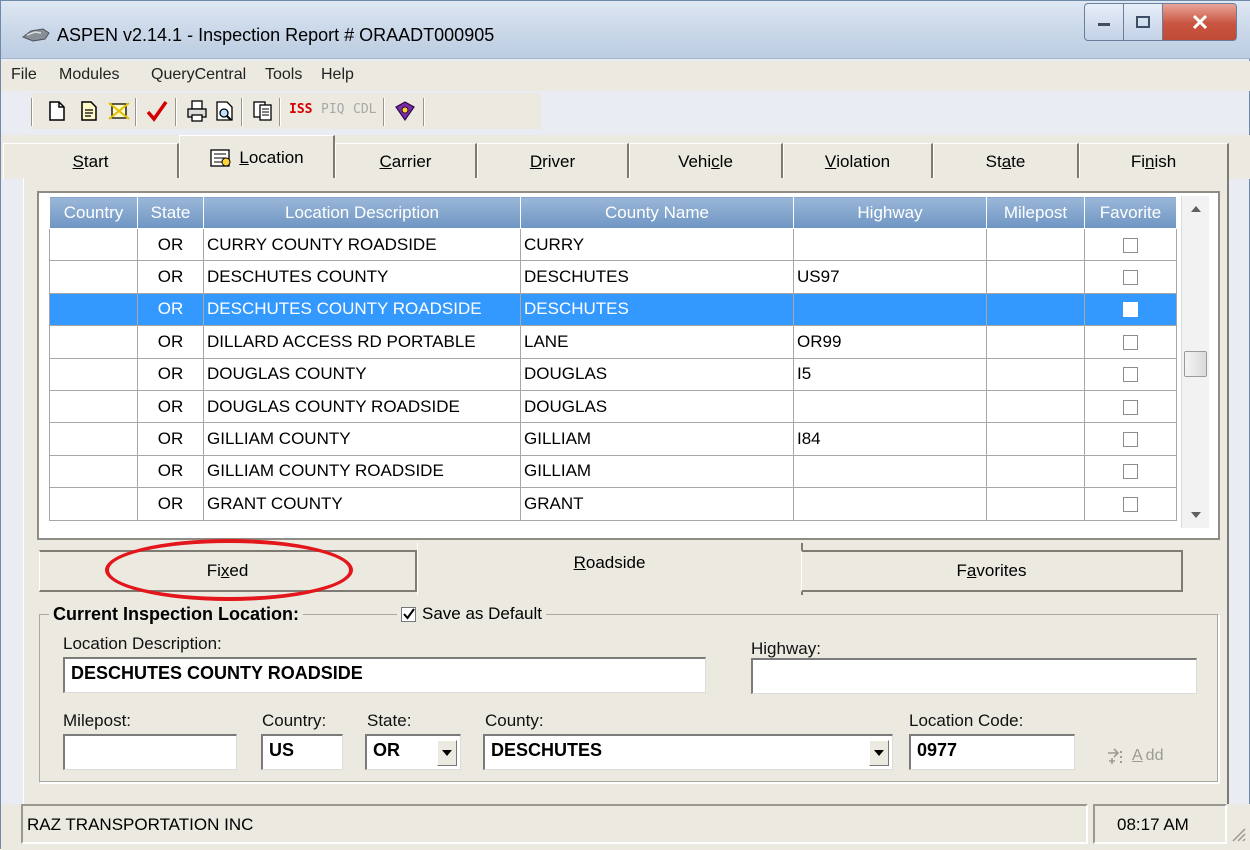  What do you see at coordinates (119, 111) in the screenshot?
I see `delete-document-icon` at bounding box center [119, 111].